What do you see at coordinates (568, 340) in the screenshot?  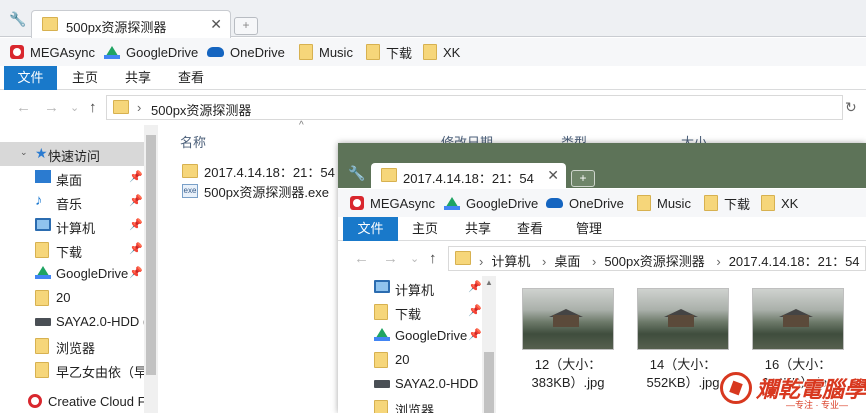 I see `image-thumbnail: 12（大小： 383KB）.jpg` at bounding box center [568, 340].